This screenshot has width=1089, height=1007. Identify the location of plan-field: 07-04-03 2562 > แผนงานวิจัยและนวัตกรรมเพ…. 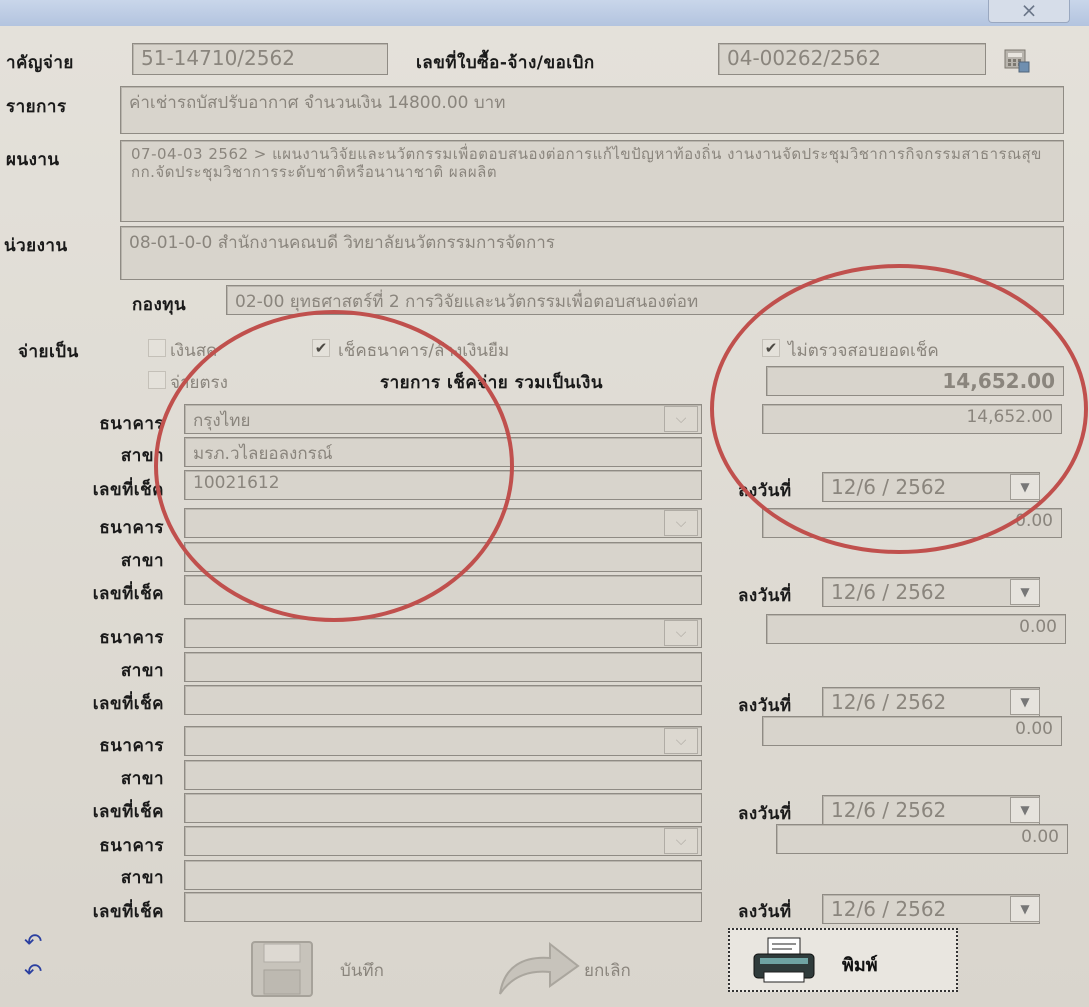
(592, 181).